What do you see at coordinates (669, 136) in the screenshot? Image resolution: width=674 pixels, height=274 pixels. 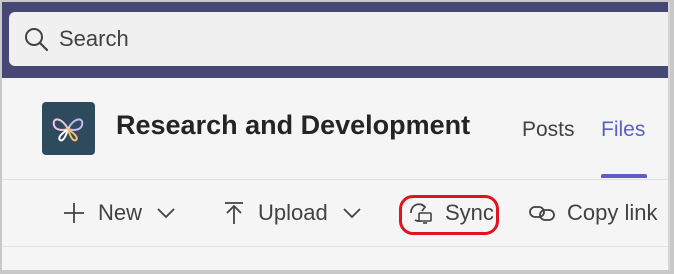 I see `window-edge` at bounding box center [669, 136].